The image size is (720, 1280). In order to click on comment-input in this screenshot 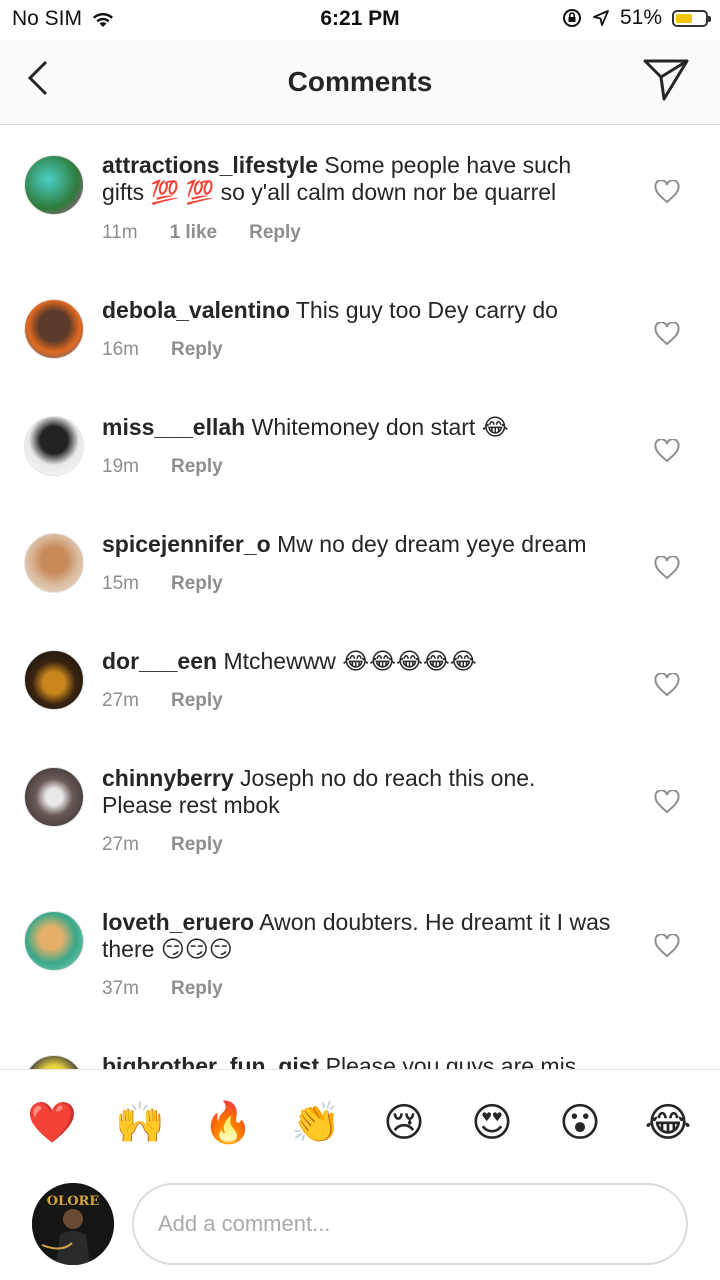, I will do `click(410, 1224)`.